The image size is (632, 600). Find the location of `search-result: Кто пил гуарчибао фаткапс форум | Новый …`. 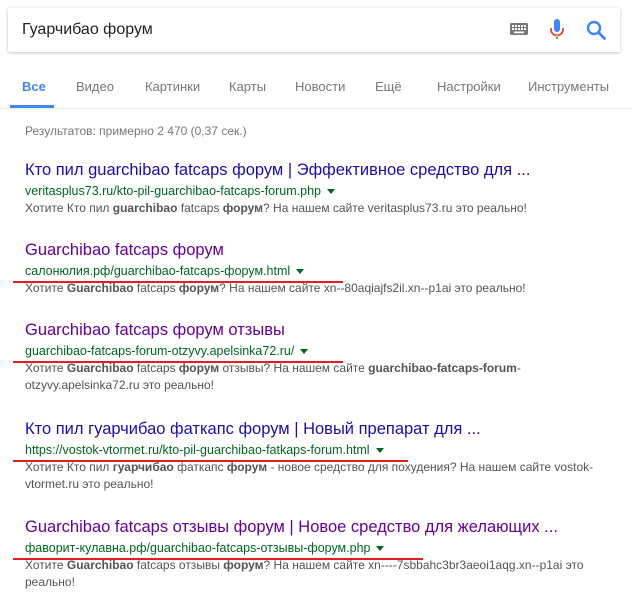

search-result: Кто пил гуарчибао фаткапс форум | Новый … is located at coordinates (314, 456).